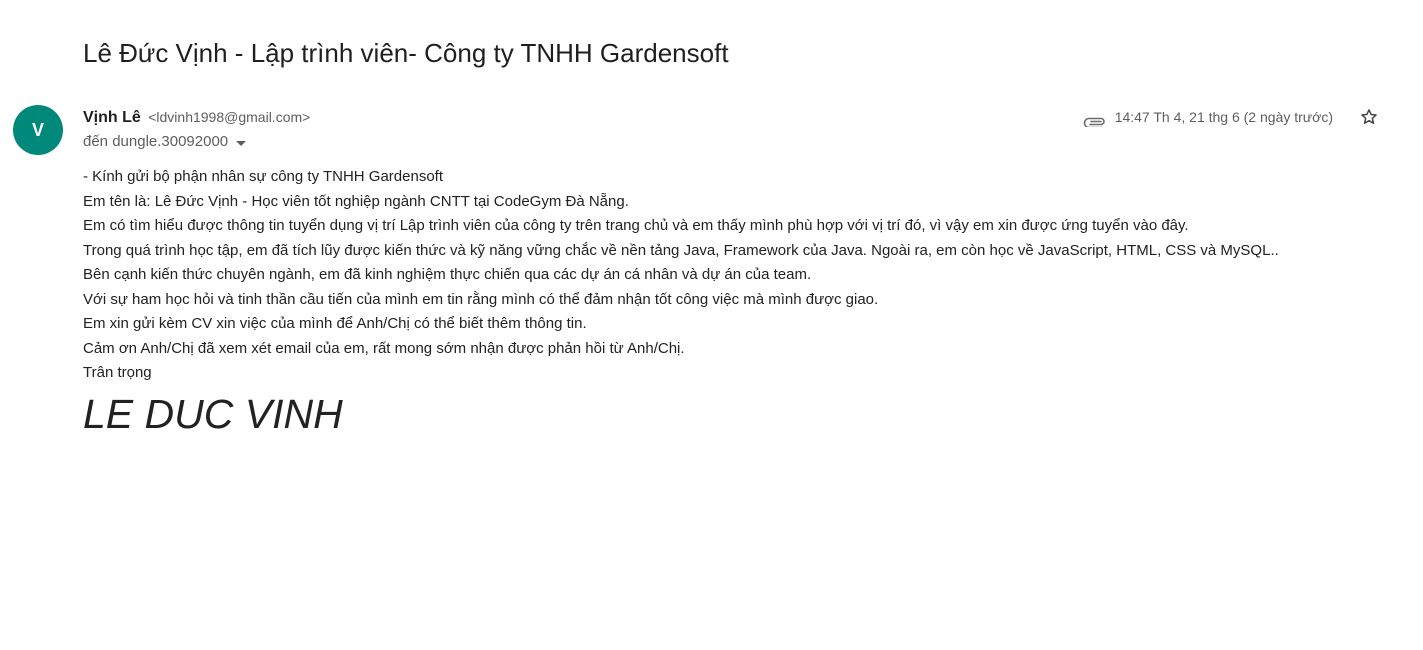 The image size is (1423, 650). What do you see at coordinates (1369, 117) in the screenshot?
I see `star-icon` at bounding box center [1369, 117].